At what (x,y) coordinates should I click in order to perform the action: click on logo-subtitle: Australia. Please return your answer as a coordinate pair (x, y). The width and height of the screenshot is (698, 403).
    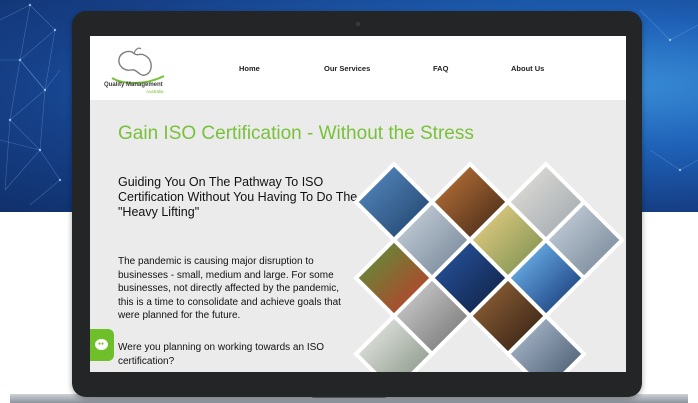
    Looking at the image, I should click on (155, 91).